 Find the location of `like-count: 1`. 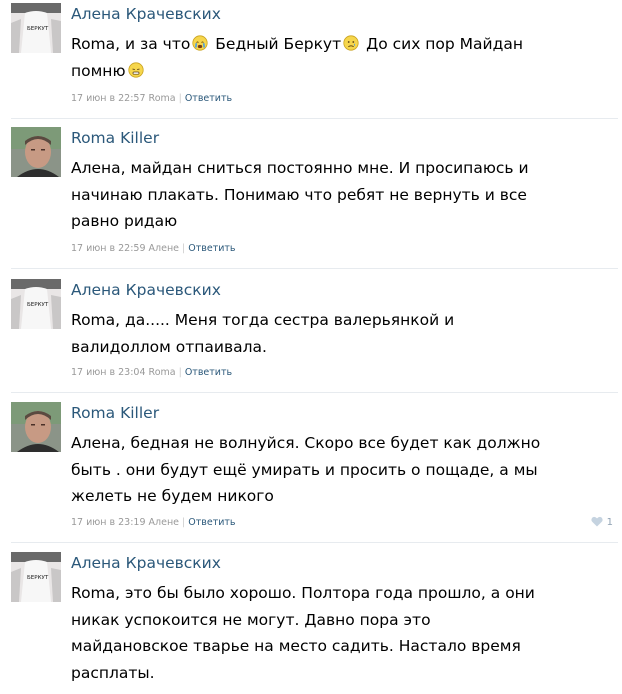

like-count: 1 is located at coordinates (609, 522).